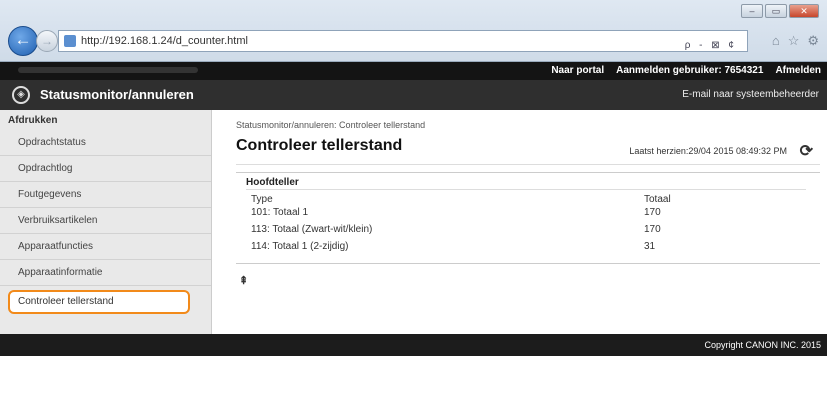 The height and width of the screenshot is (404, 827). What do you see at coordinates (319, 145) in the screenshot?
I see `page-title: Controleer tellerstand` at bounding box center [319, 145].